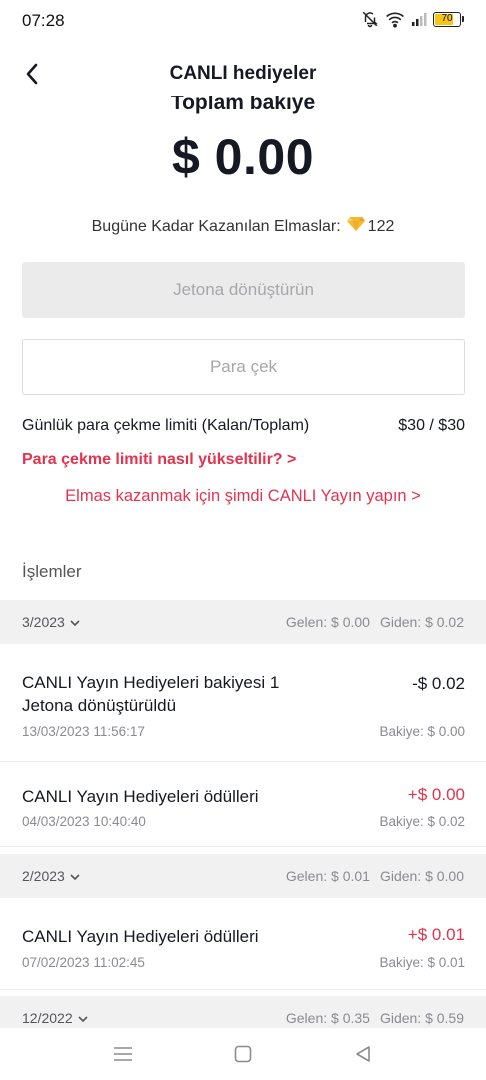  I want to click on increase-limit-link: Para çekme limiti nasıl yükseltilir? >, so click(159, 460).